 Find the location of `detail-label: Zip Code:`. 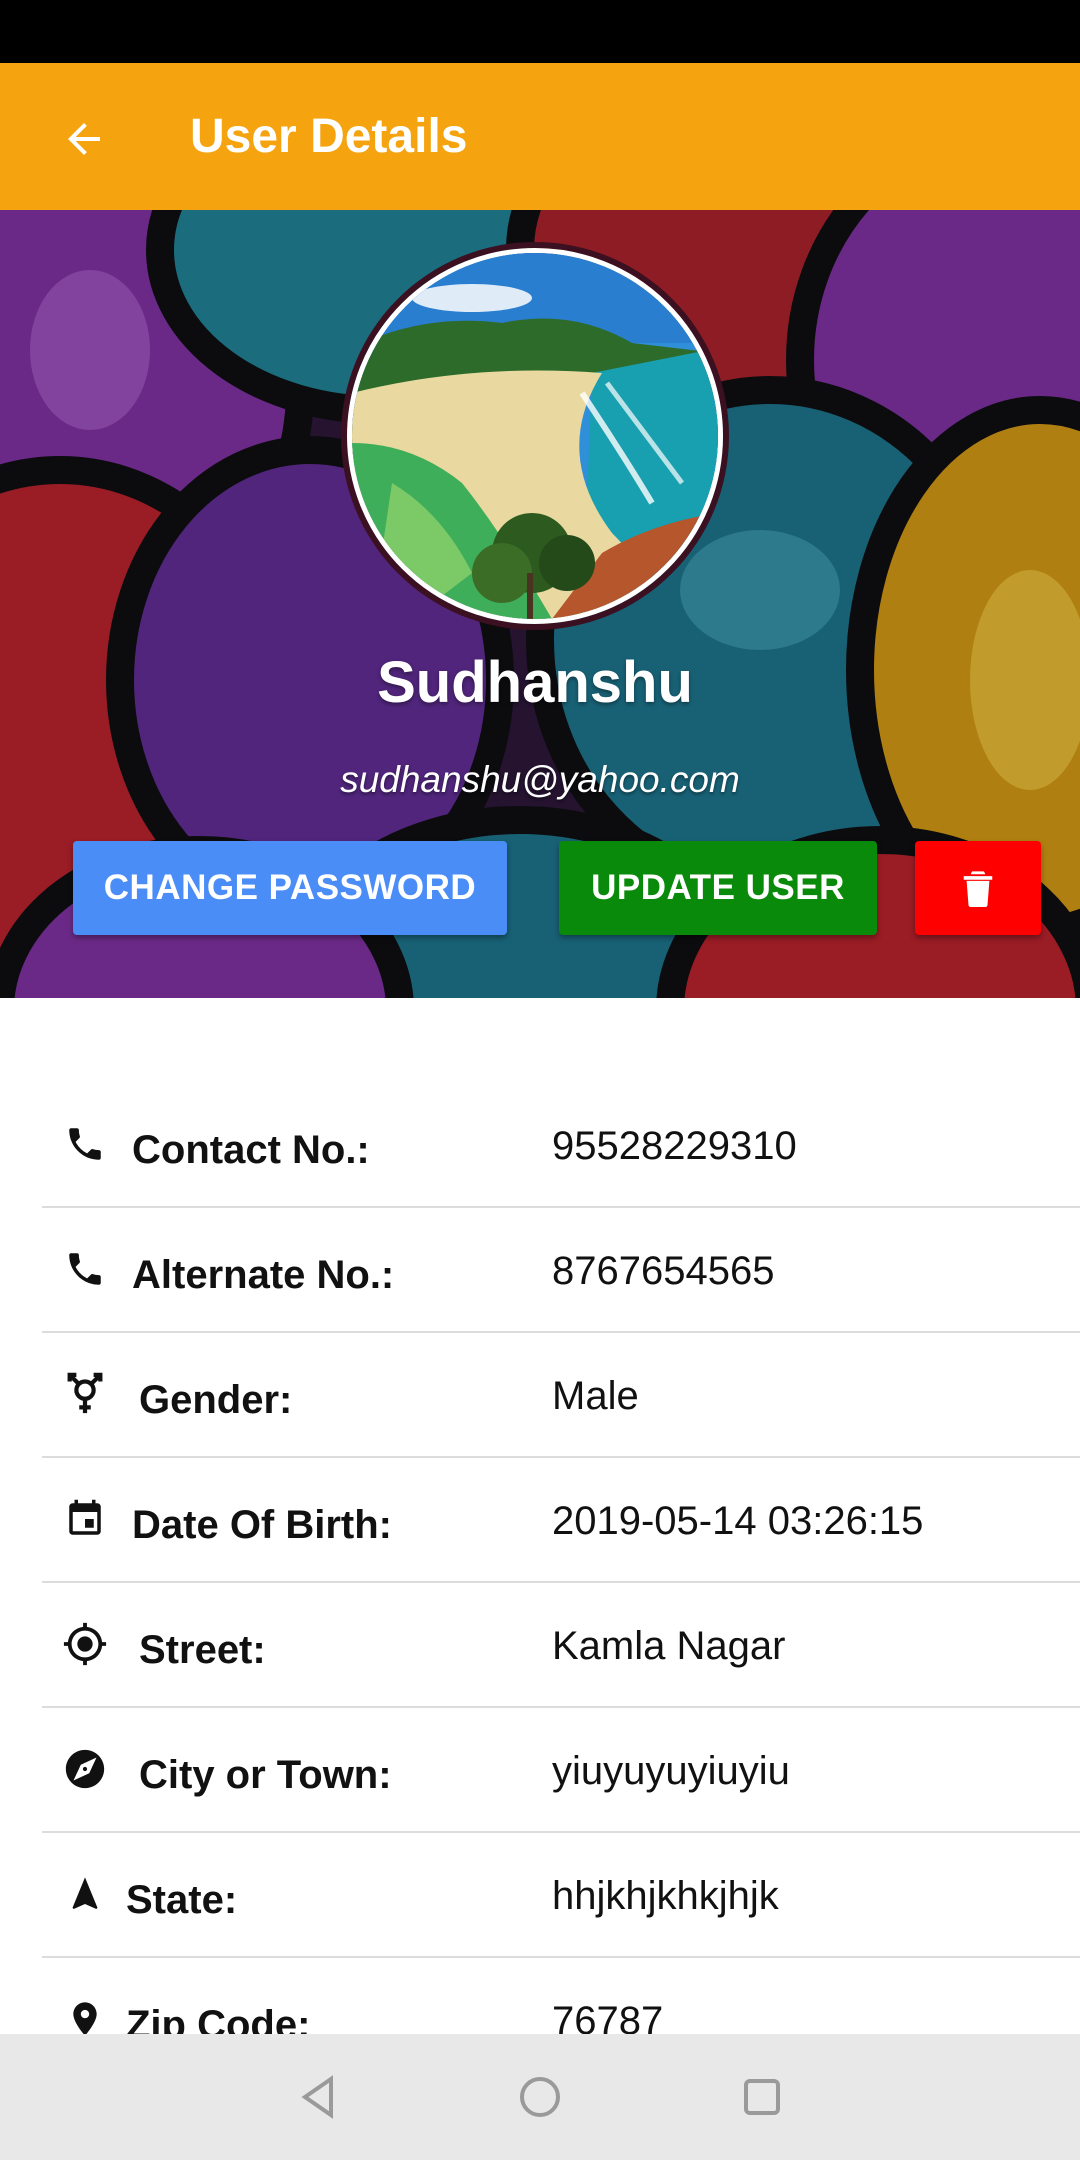

detail-label: Zip Code: is located at coordinates (218, 2018).